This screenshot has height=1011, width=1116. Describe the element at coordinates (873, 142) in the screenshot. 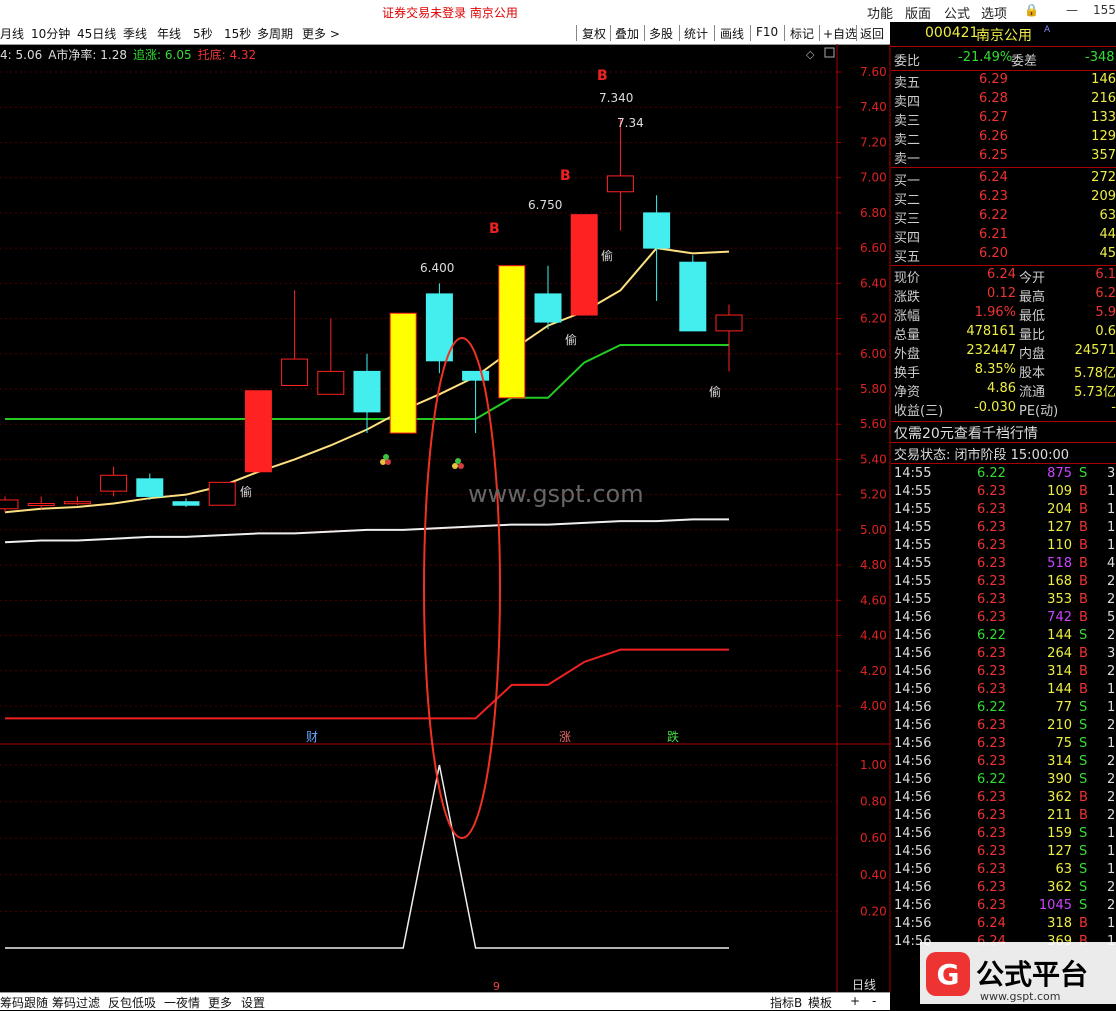

I see `price-tick: 7.20` at that location.